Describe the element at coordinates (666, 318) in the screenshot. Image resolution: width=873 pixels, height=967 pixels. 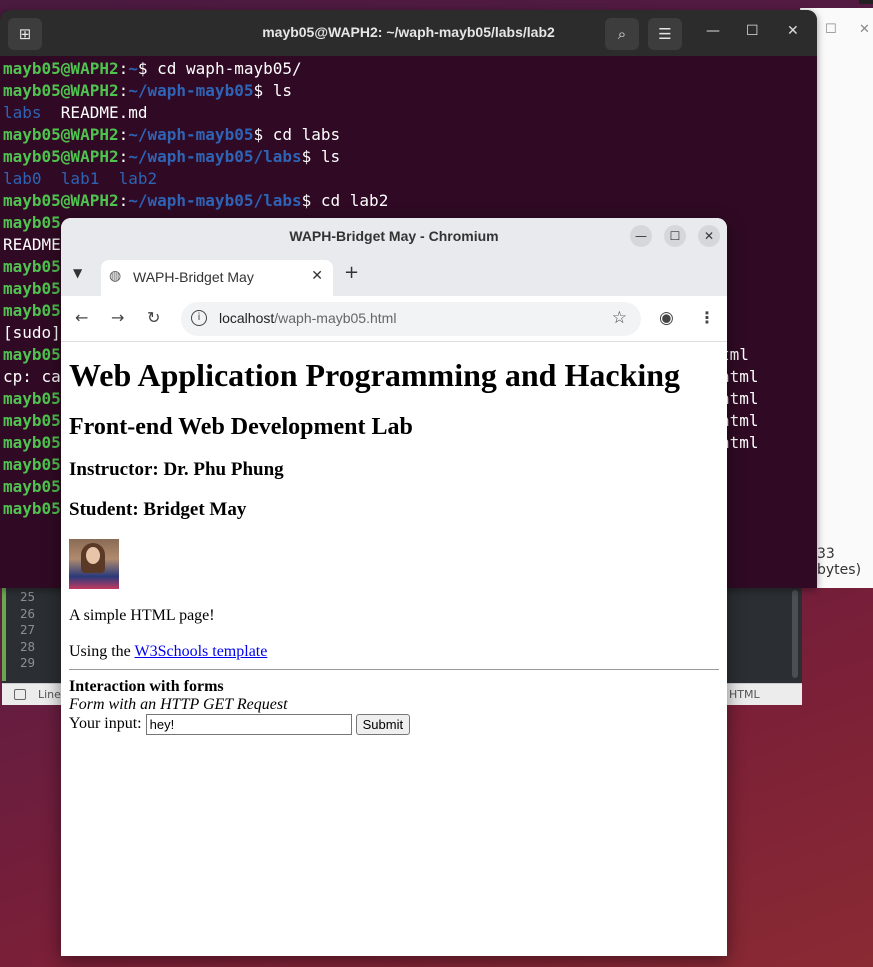
I see `profile-icon: ◉` at that location.